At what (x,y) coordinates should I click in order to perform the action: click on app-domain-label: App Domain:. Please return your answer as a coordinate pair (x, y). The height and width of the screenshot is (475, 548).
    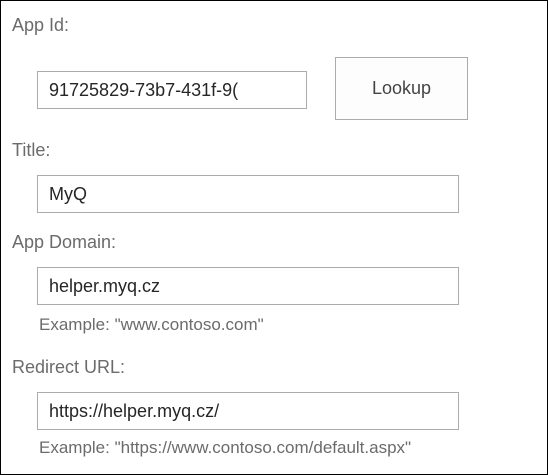
    Looking at the image, I should click on (64, 242).